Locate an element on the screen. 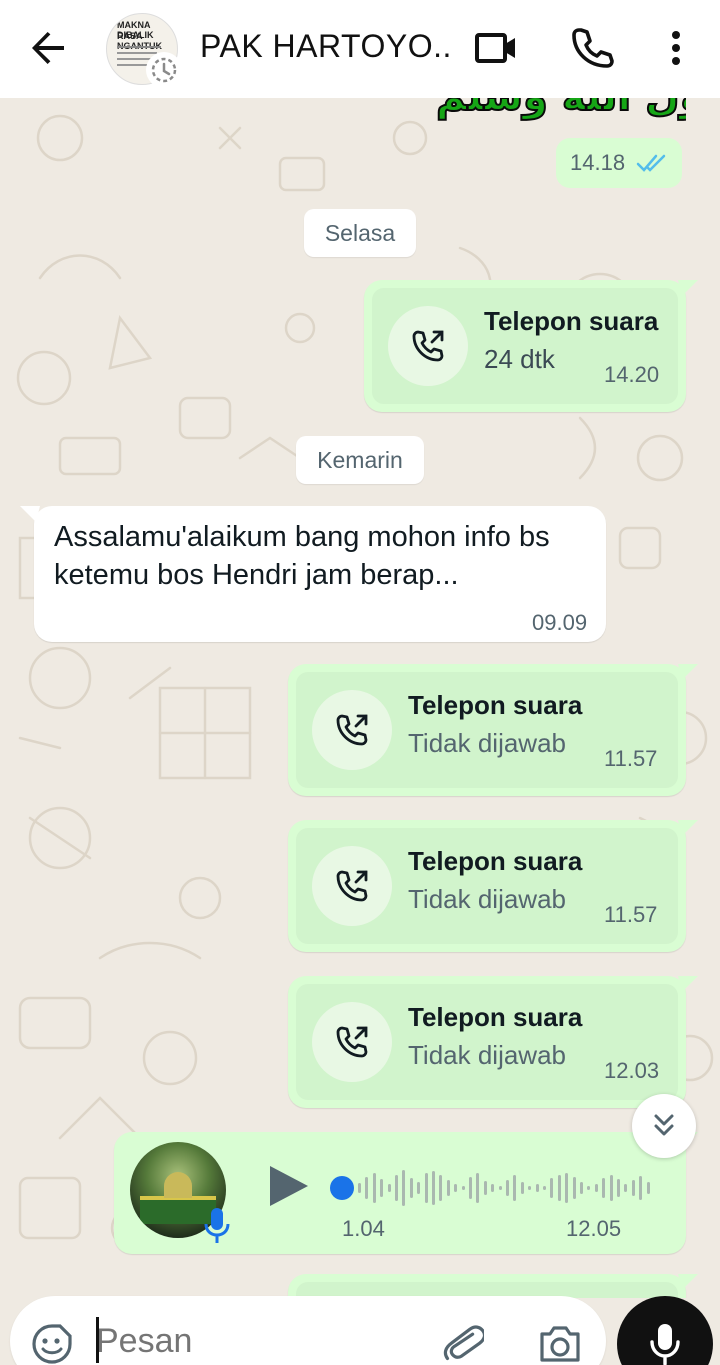 The width and height of the screenshot is (720, 1365). back-arrow-icon is located at coordinates (48, 48).